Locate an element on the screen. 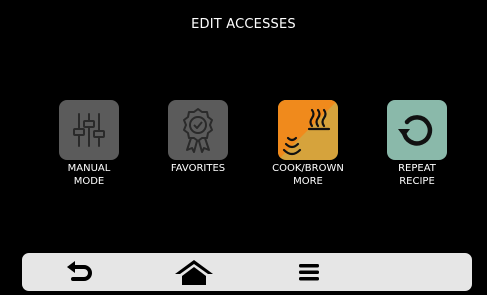 Image resolution: width=487 pixels, height=295 pixels. home-icon is located at coordinates (194, 272).